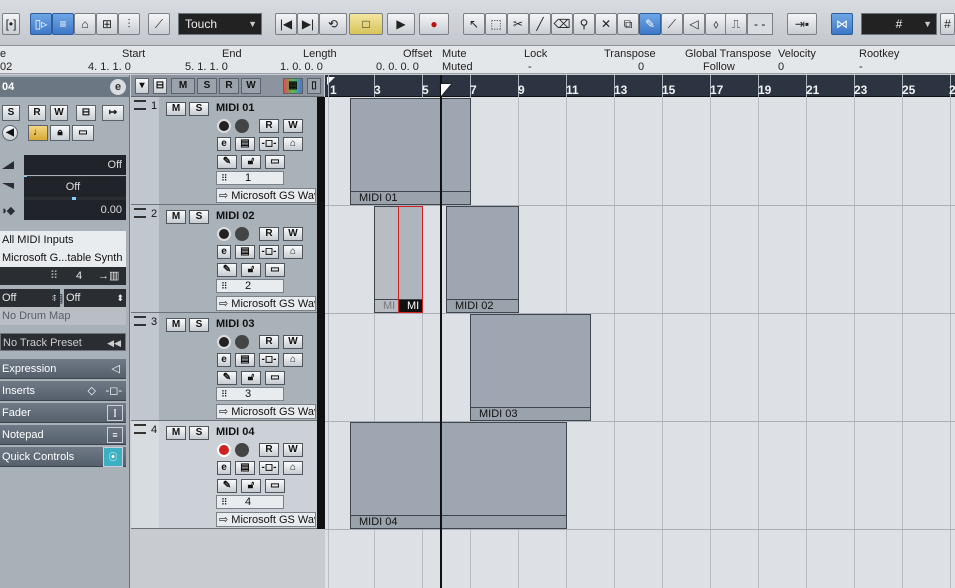 This screenshot has height=588, width=955. What do you see at coordinates (482, 259) in the screenshot?
I see `midi-part: MIDI 02` at bounding box center [482, 259].